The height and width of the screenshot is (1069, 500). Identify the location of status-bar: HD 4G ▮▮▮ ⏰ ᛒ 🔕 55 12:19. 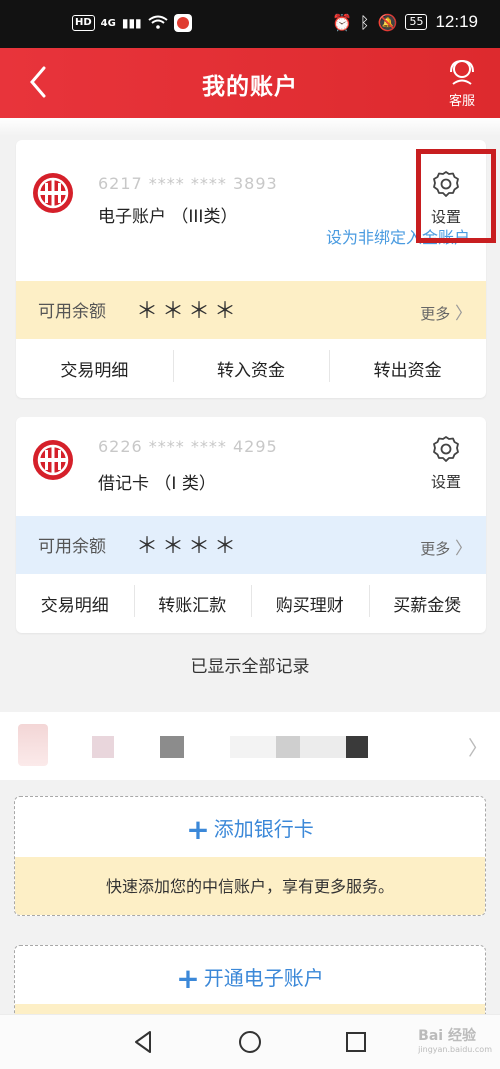
(250, 24).